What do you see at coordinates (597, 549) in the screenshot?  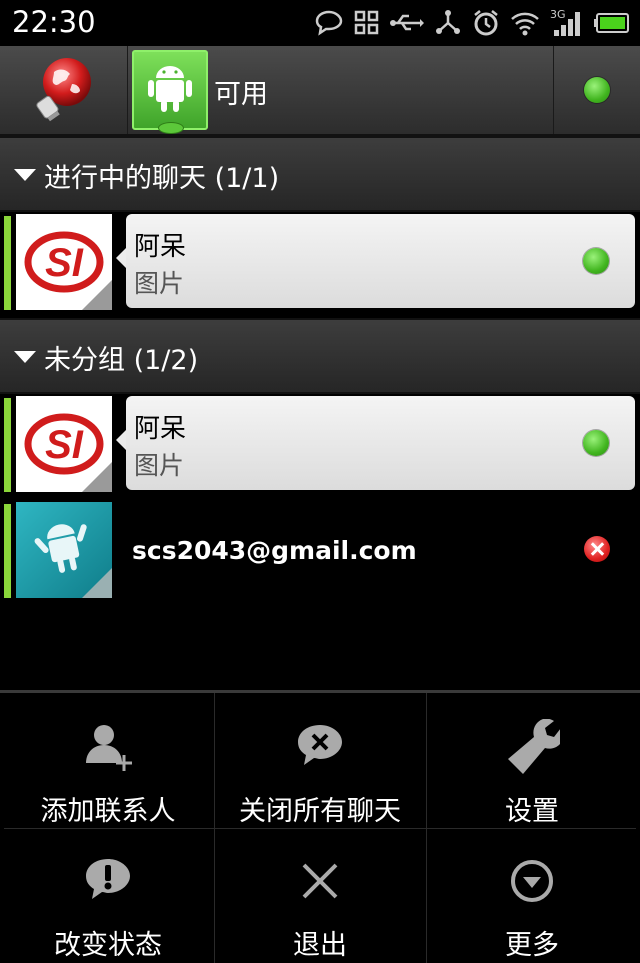 I see `offline-status-icon` at bounding box center [597, 549].